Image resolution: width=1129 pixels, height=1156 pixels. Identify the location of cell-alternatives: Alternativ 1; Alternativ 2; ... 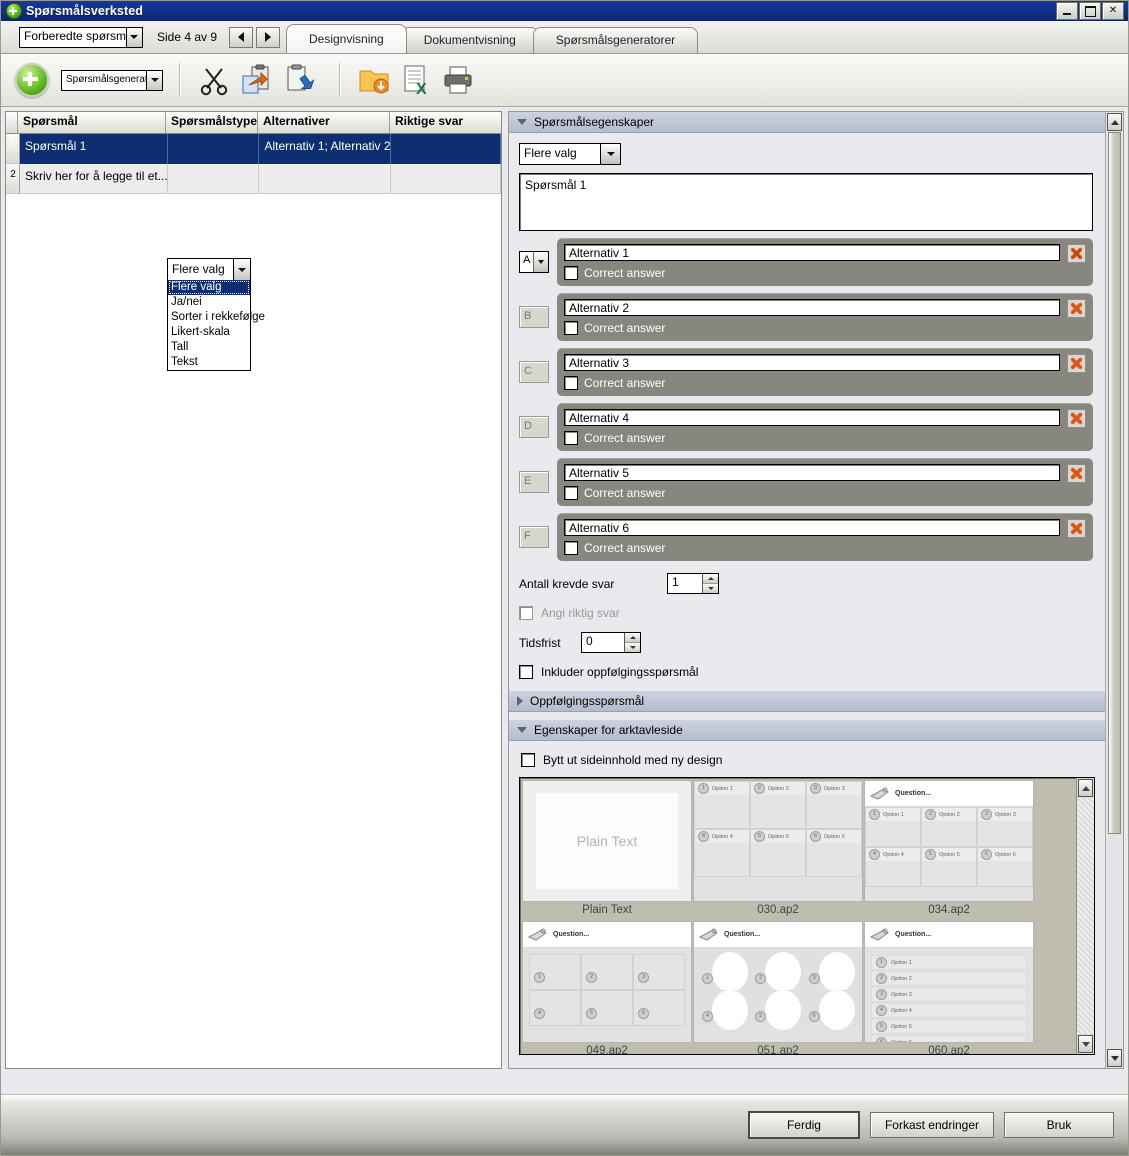
(325, 149).